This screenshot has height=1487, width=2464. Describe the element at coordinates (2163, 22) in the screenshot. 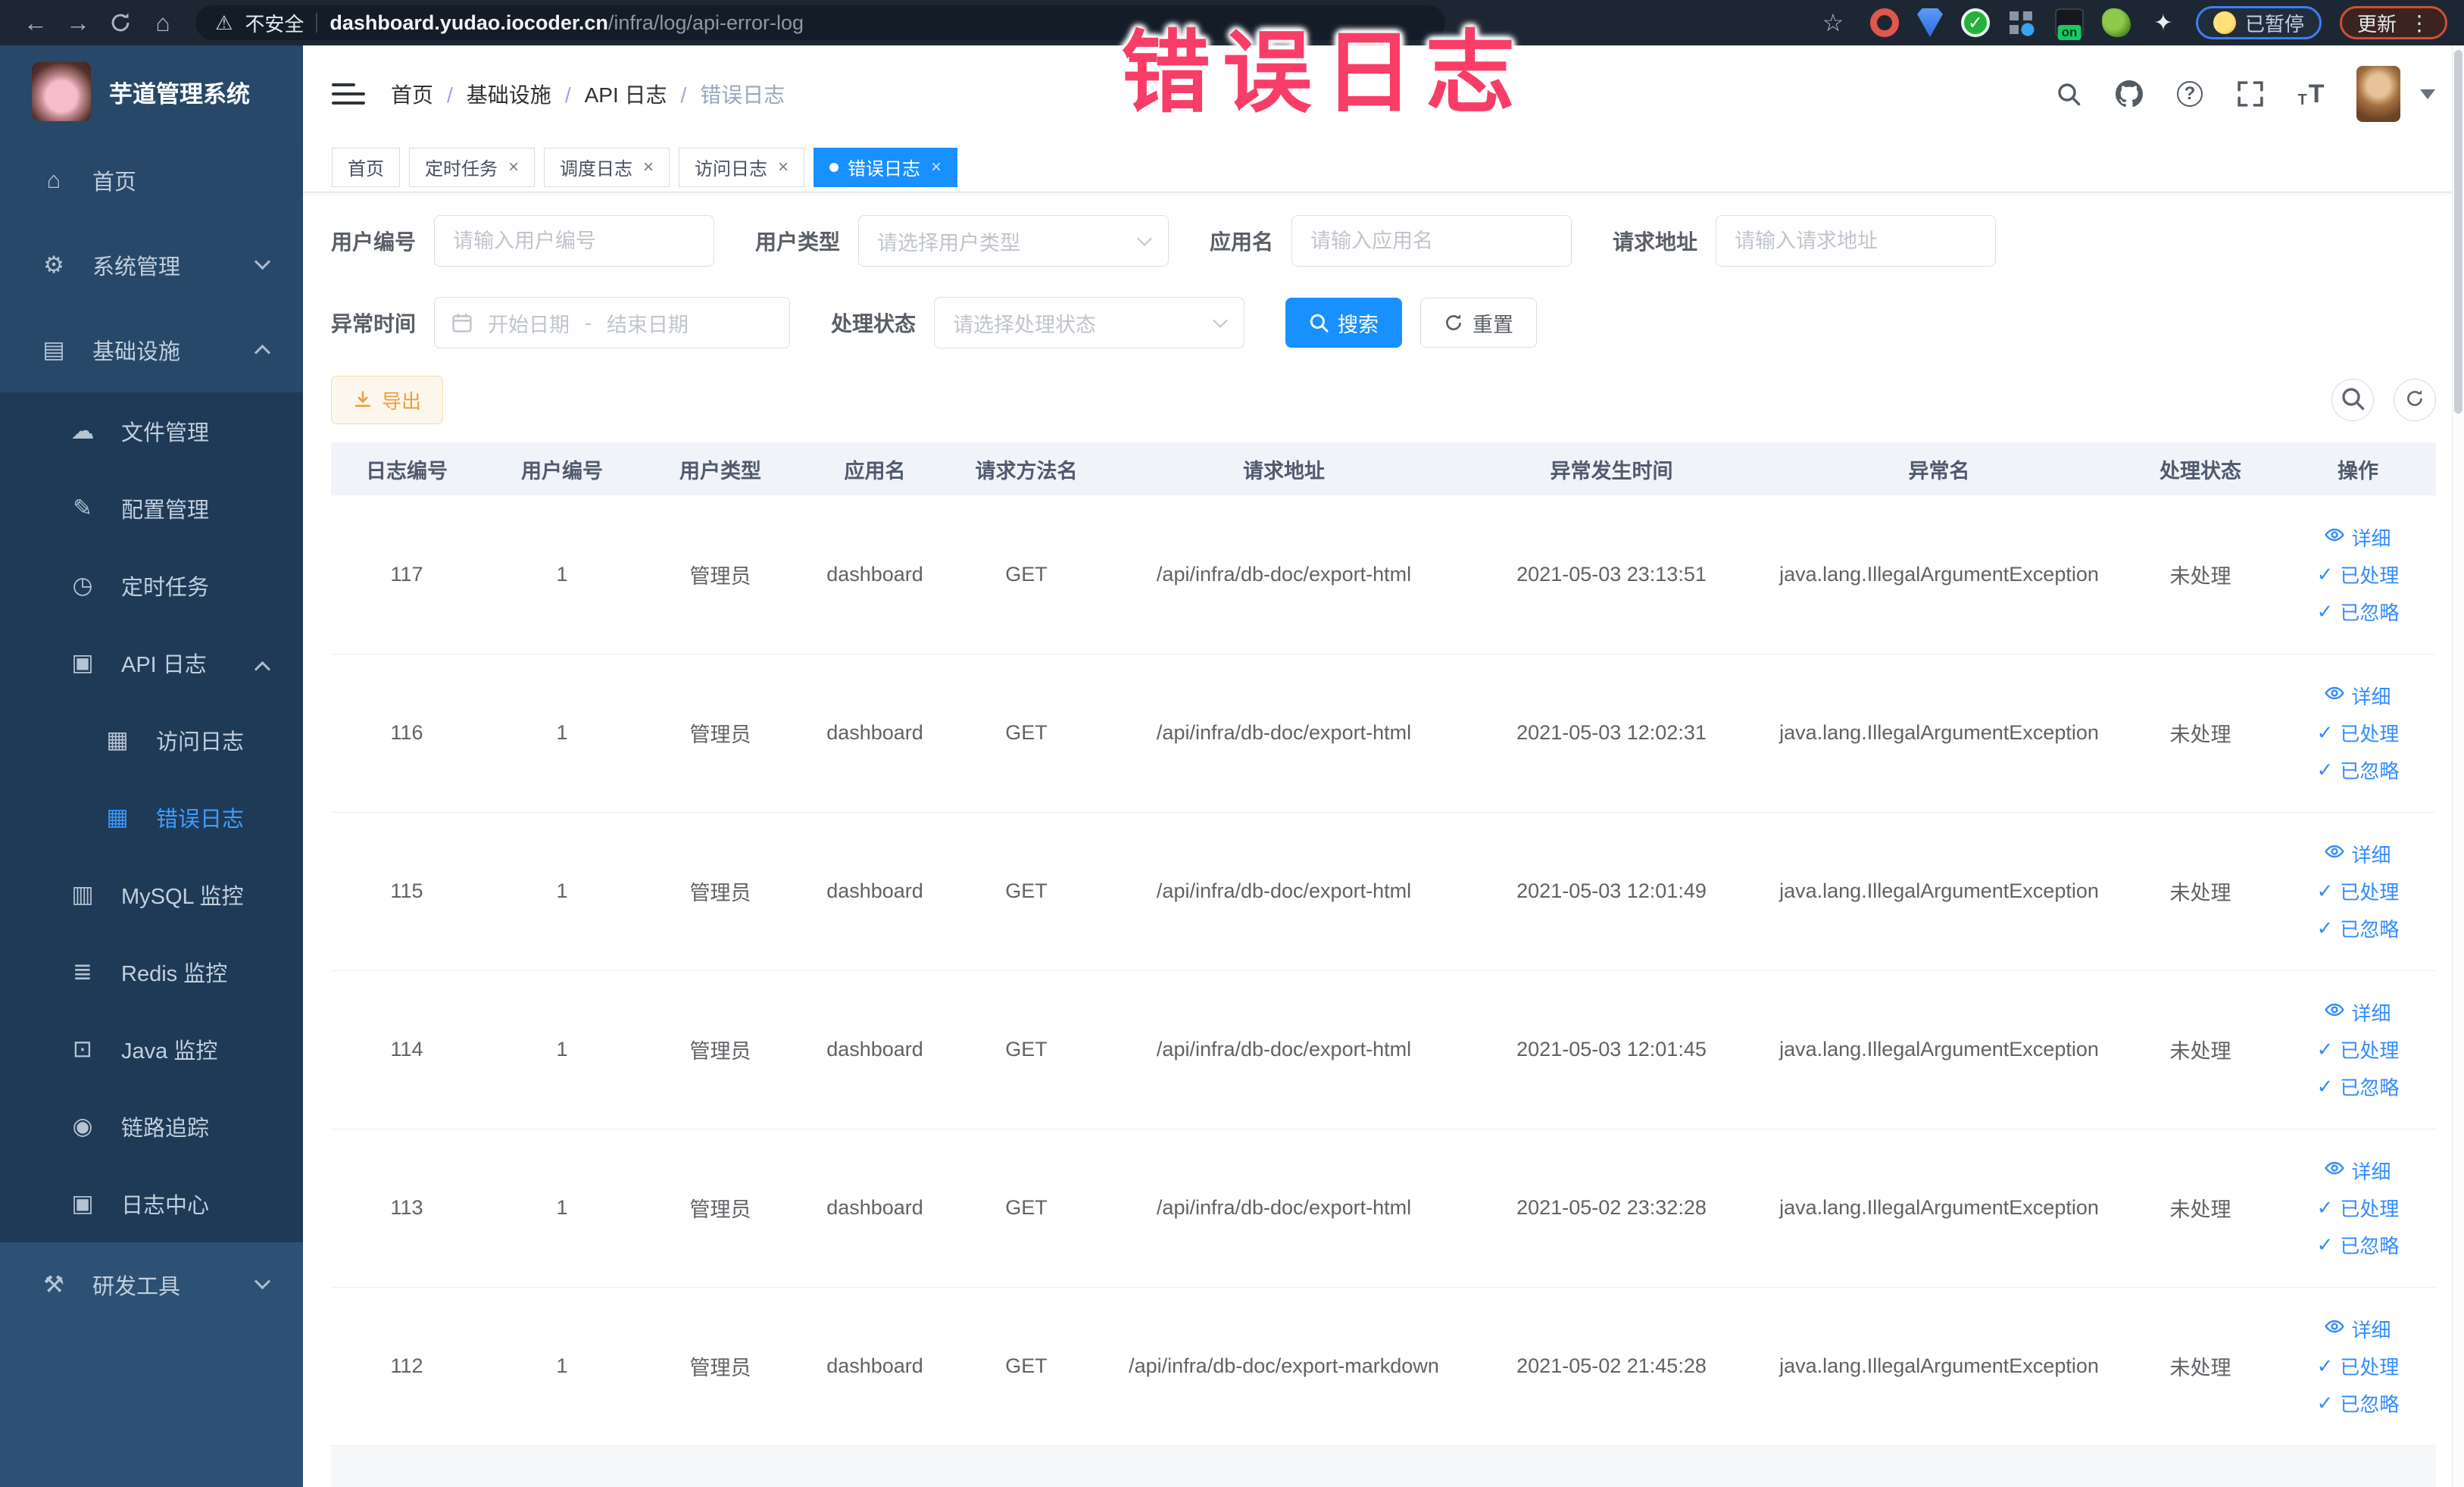

I see `ext-puzzle-icon: ✦` at that location.